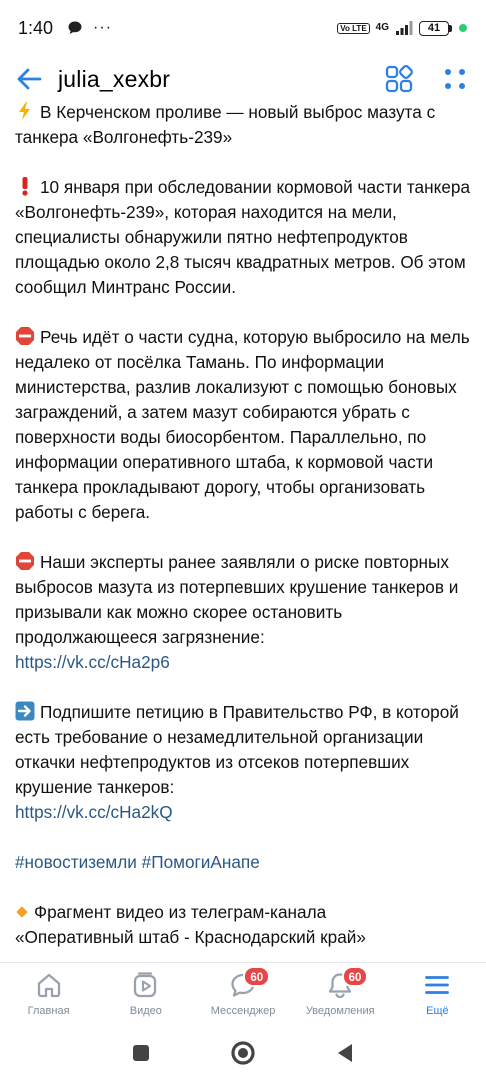 The height and width of the screenshot is (1080, 486). I want to click on nav-item-home: Главная, so click(48, 994).